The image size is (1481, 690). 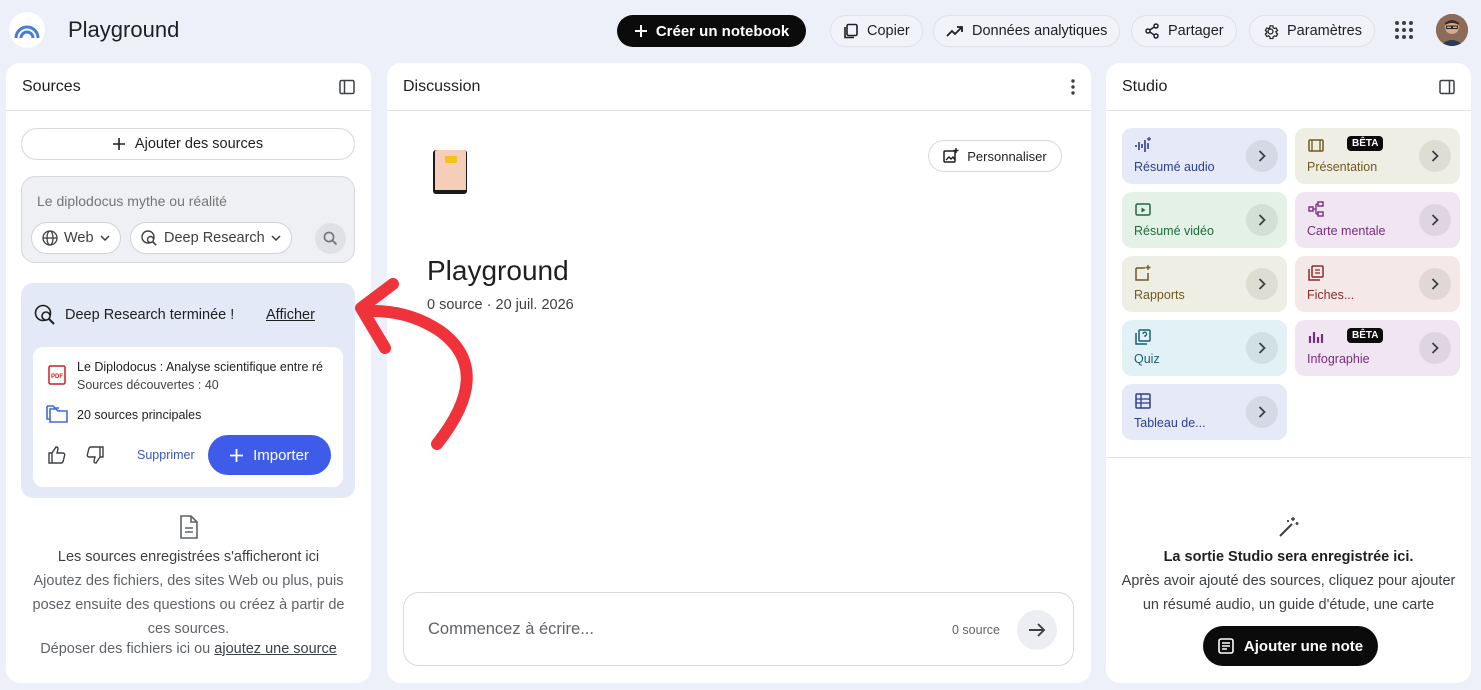 I want to click on trending-up-icon, so click(x=954, y=31).